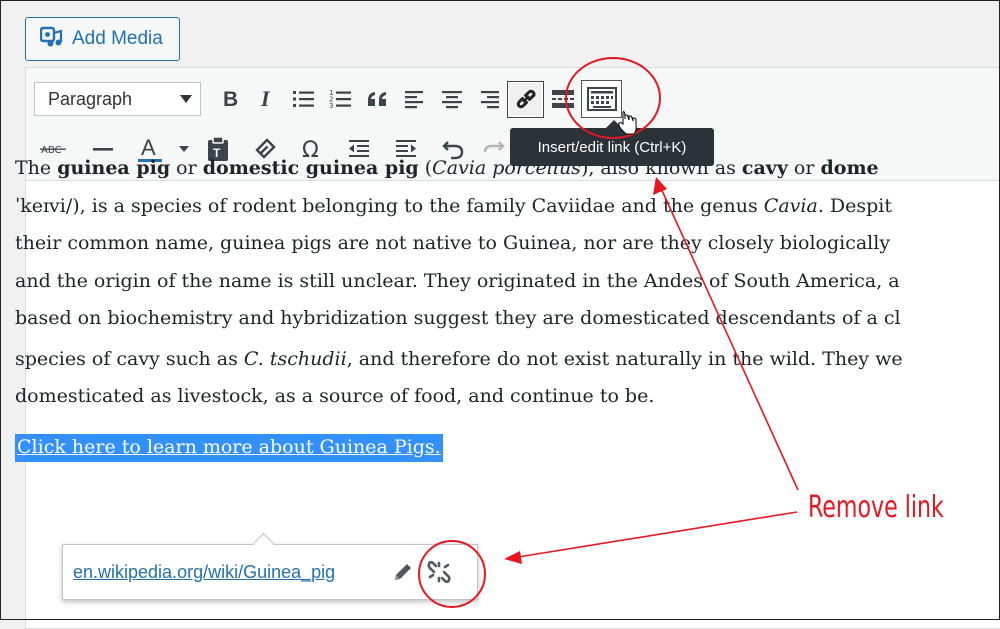 This screenshot has width=1000, height=629. I want to click on bullet-list-button, so click(303, 99).